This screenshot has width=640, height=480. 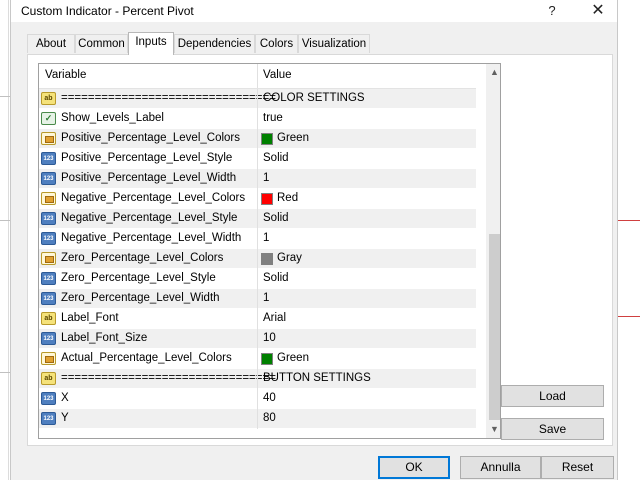 I want to click on input-row: 123 Zero_Percentage_Level_Style Solid, so click(x=257, y=279).